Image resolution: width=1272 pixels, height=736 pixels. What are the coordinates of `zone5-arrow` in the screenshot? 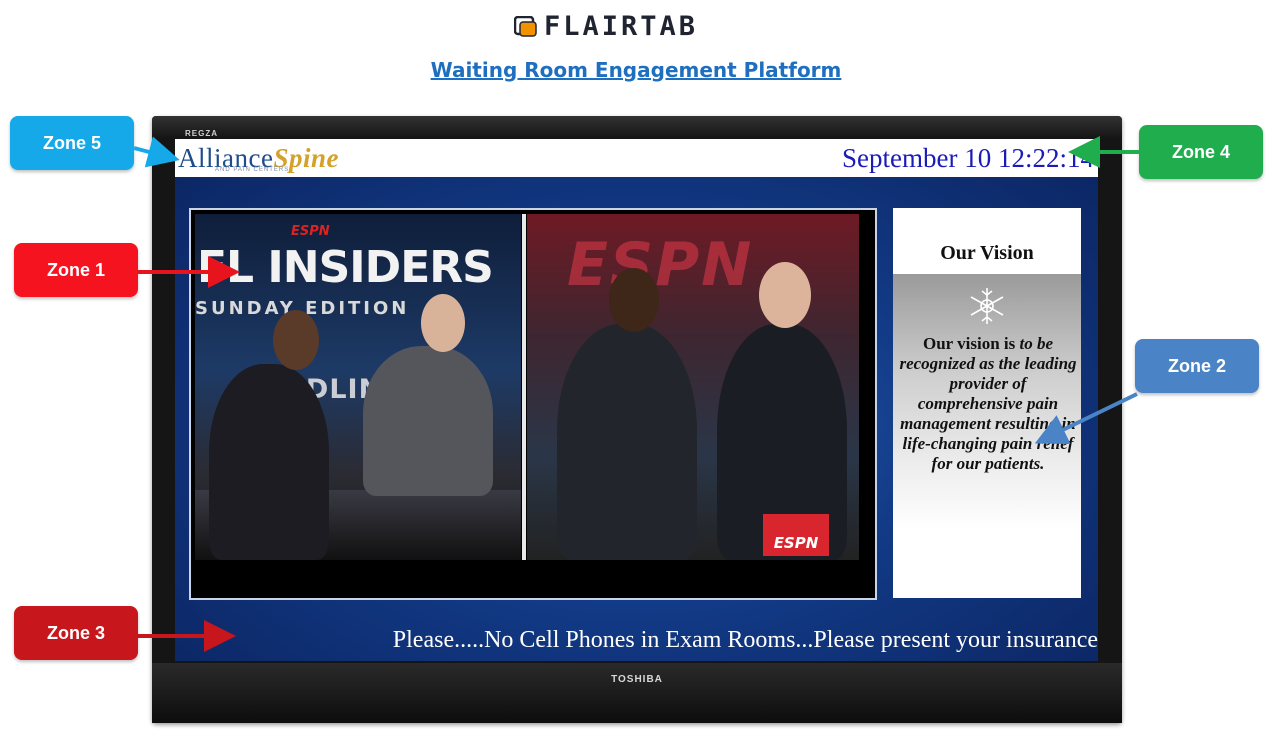 It's located at (156, 152).